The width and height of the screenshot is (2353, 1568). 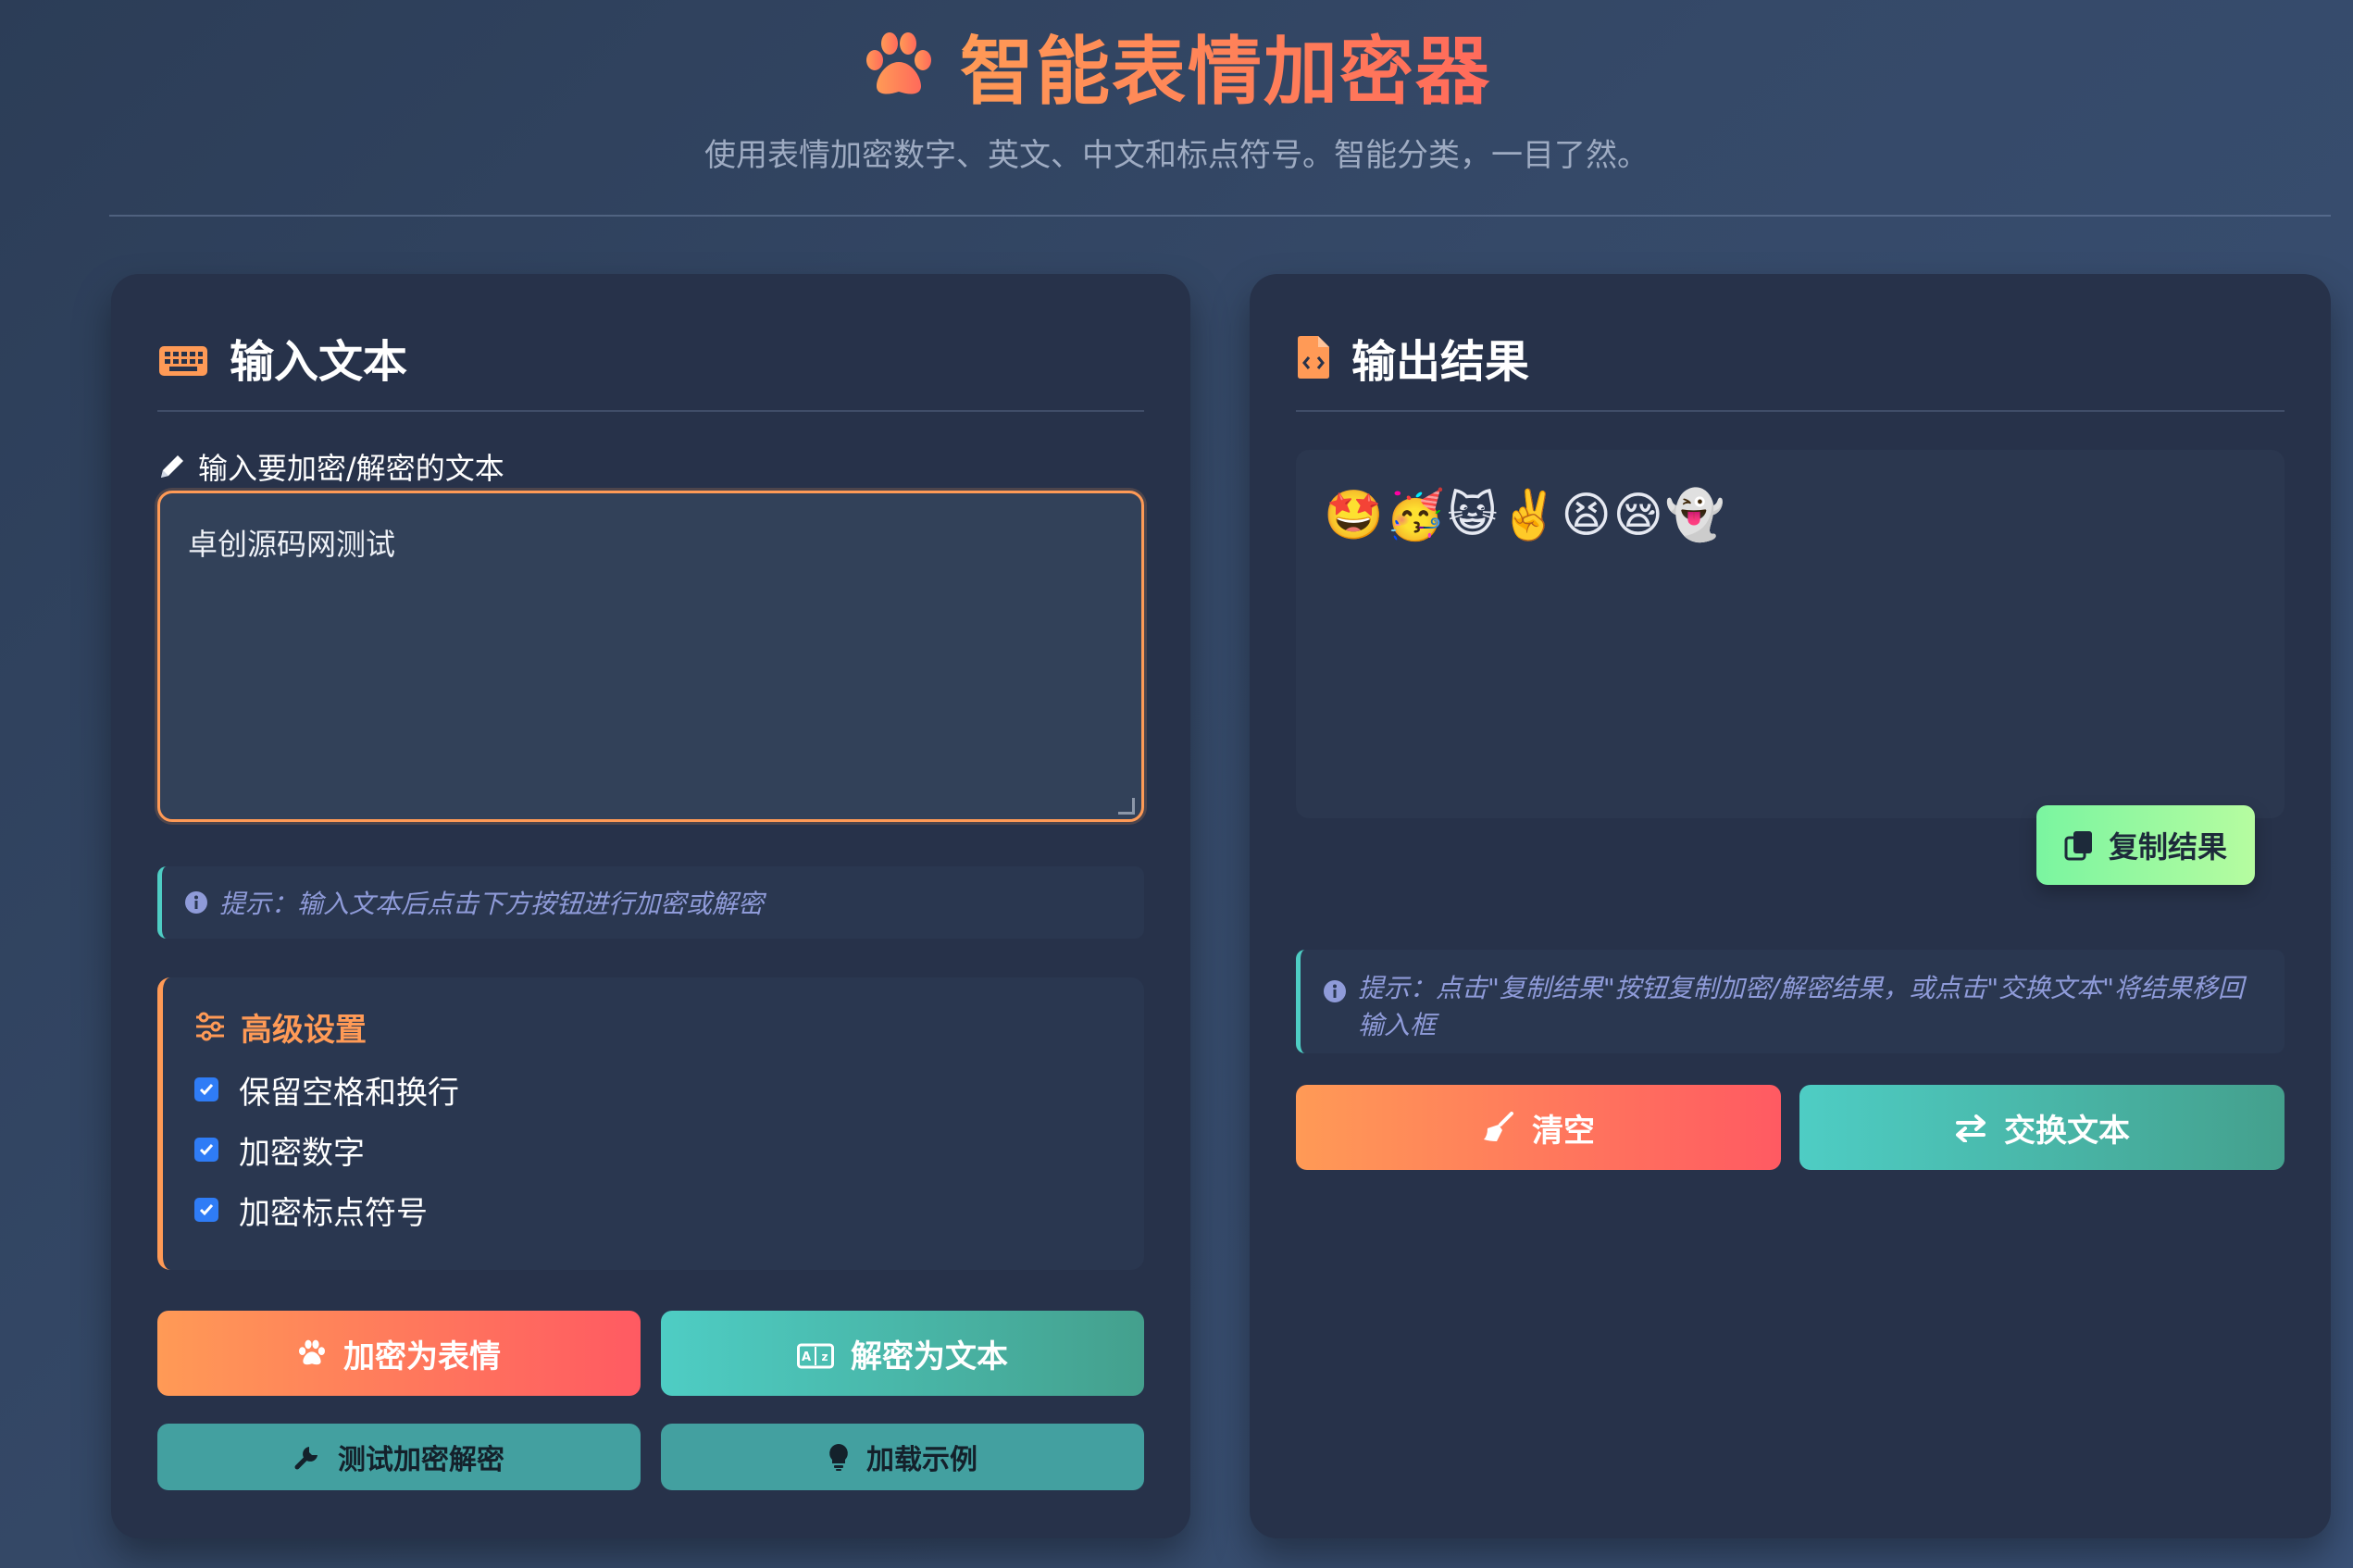 What do you see at coordinates (2042, 1127) in the screenshot?
I see `swap-text-button: 交换文本` at bounding box center [2042, 1127].